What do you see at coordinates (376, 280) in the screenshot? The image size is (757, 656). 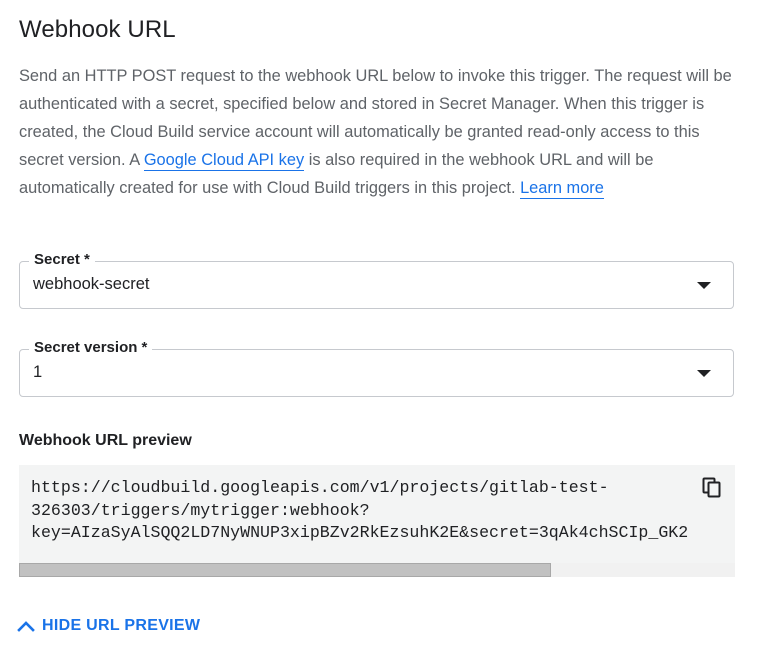 I see `secret-select: Secret * webhook-secret` at bounding box center [376, 280].